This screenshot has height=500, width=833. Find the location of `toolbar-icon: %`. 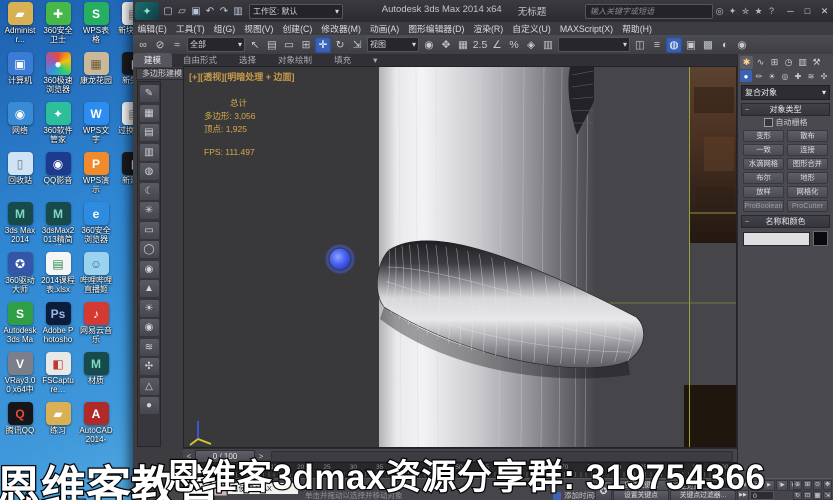

toolbar-icon: % is located at coordinates (514, 45).